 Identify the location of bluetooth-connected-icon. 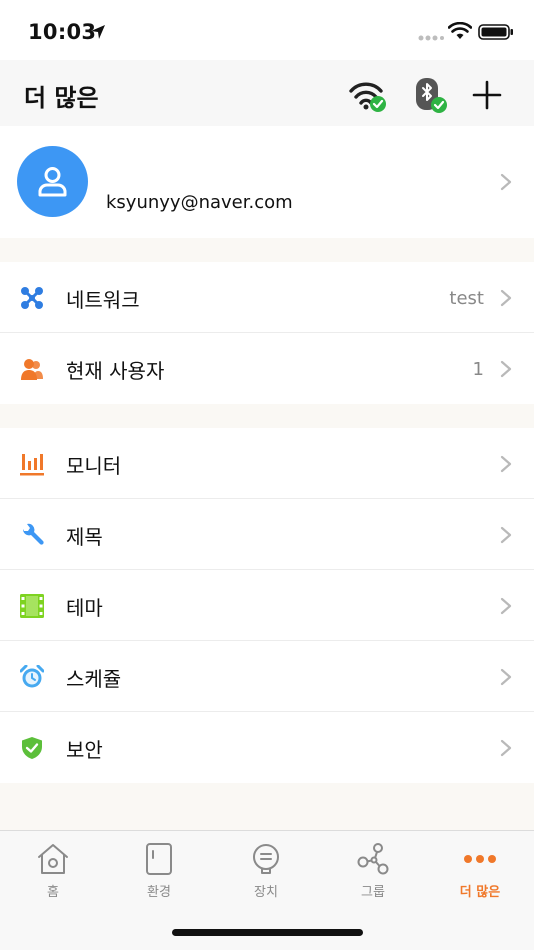
(430, 95).